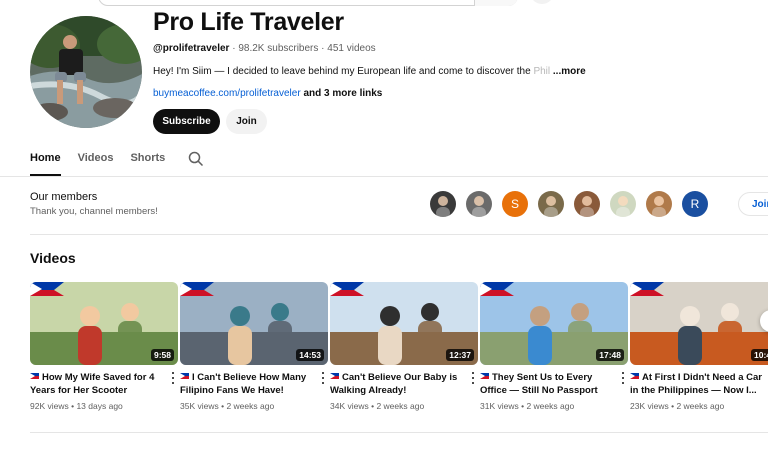  Describe the element at coordinates (86, 72) in the screenshot. I see `channel-avatar` at that location.